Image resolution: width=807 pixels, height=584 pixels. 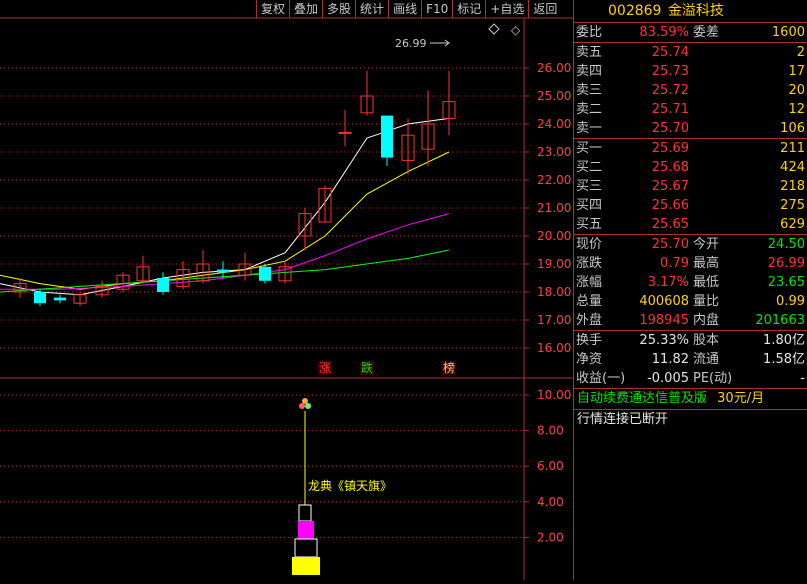 I want to click on toolbar-button-2: 多股, so click(x=338, y=9).